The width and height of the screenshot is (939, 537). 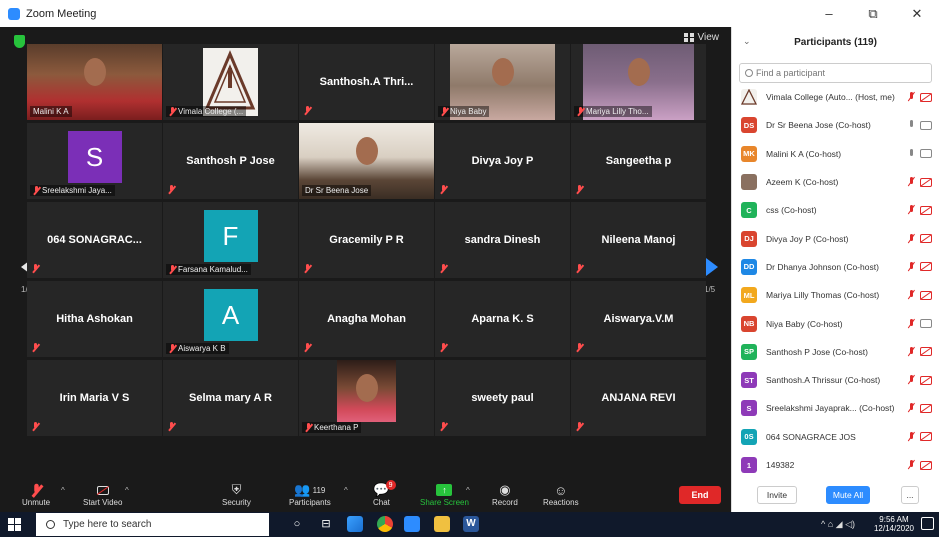 What do you see at coordinates (297, 524) in the screenshot?
I see `cortana-circle-icon: ○` at bounding box center [297, 524].